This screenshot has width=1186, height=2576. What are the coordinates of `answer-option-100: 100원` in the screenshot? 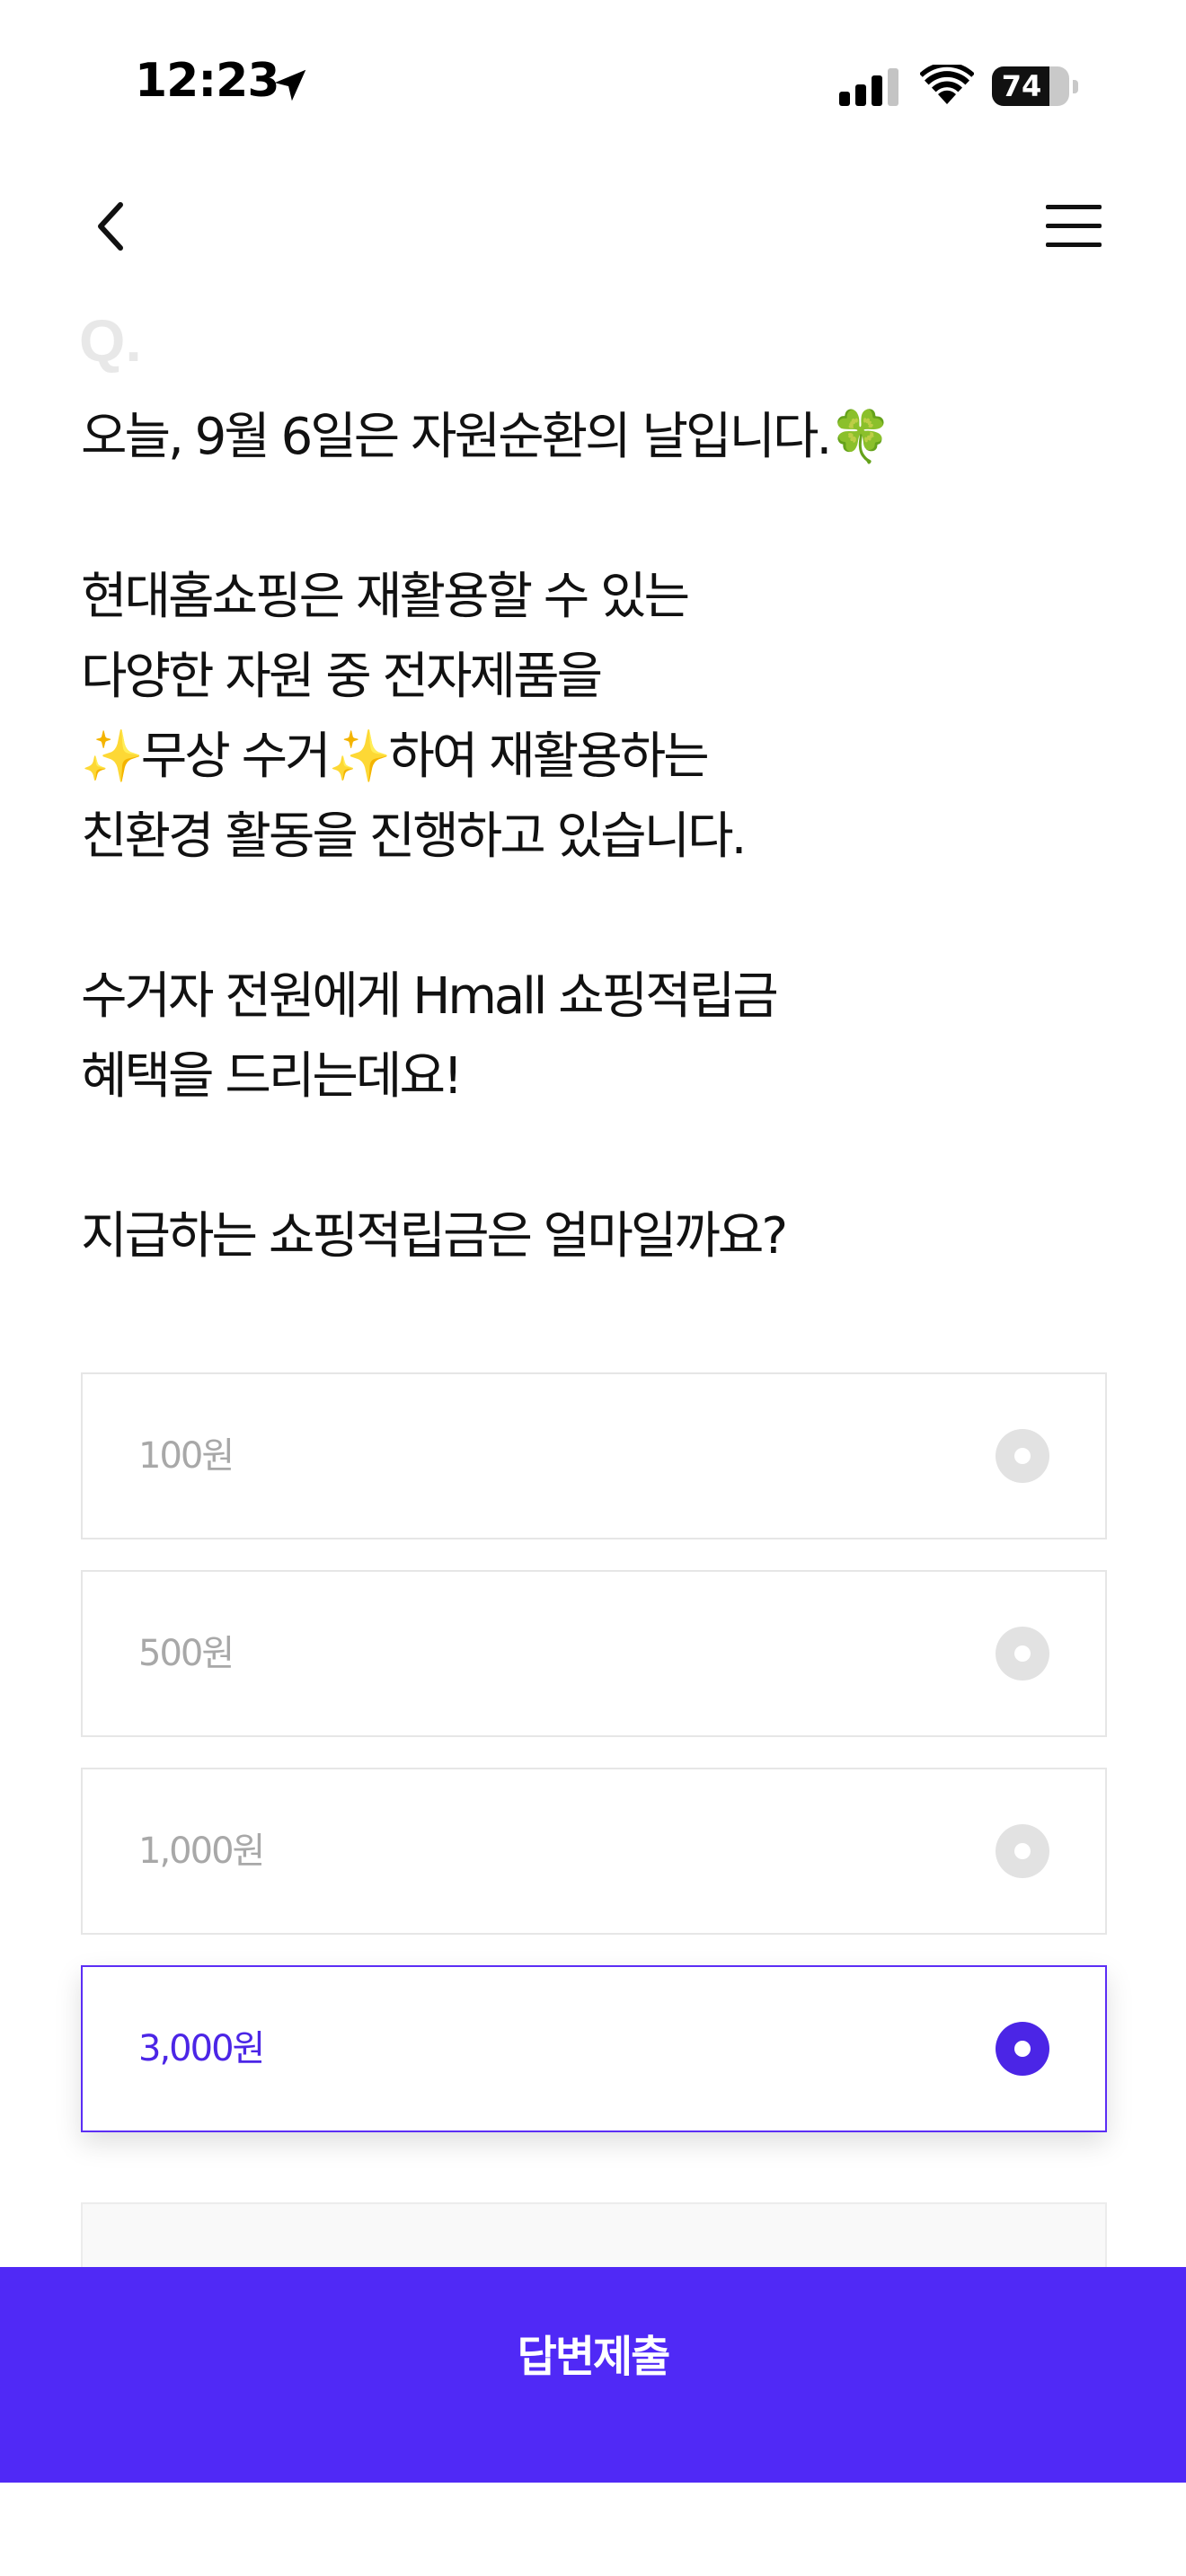 It's located at (594, 1455).